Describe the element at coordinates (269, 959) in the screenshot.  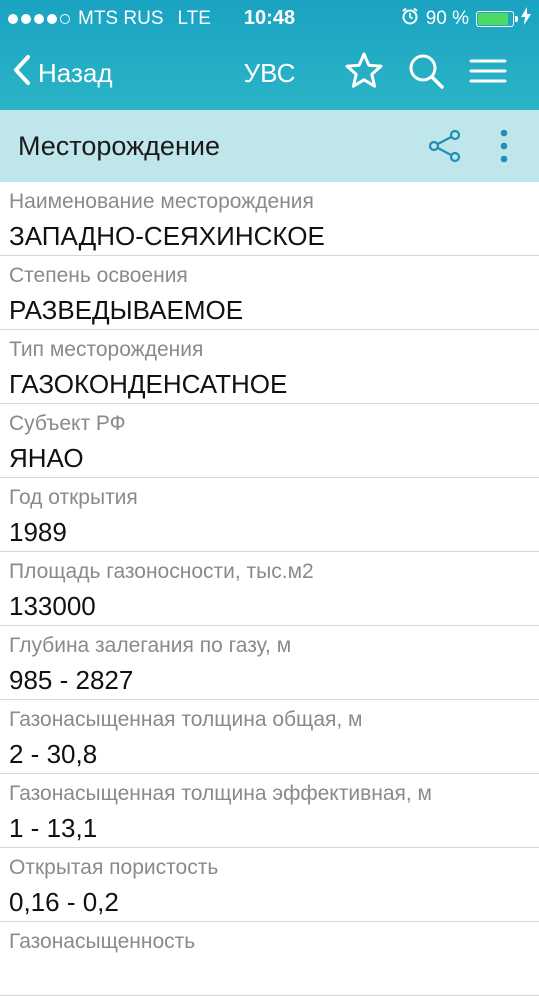
I see `list-item: Газонасыщенность` at that location.